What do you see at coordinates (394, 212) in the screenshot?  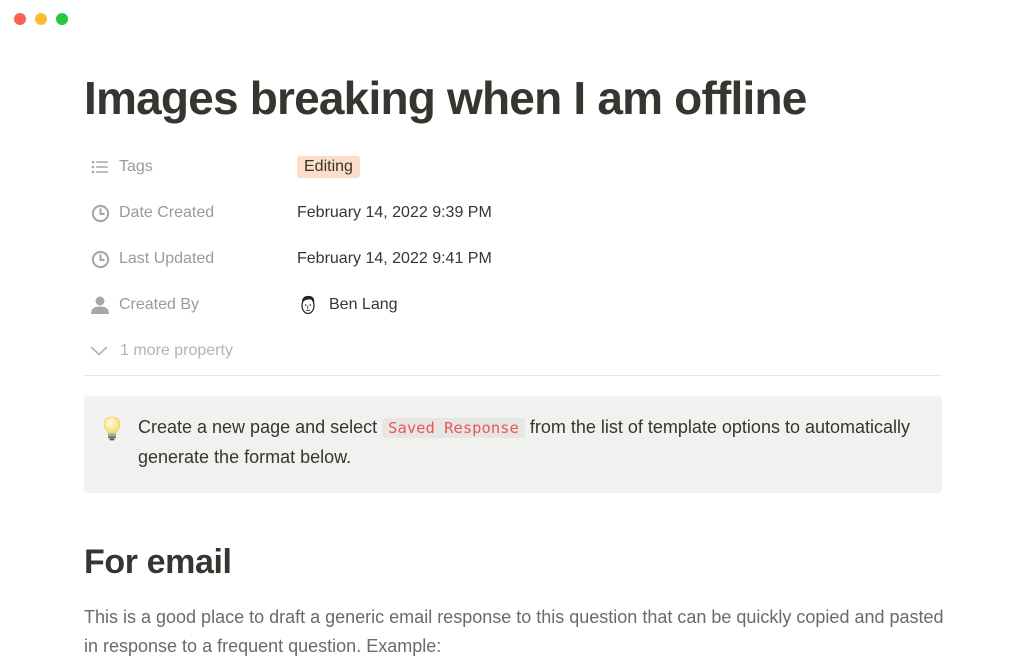 I see `property-value: February 14, 2022 9:39 PM` at bounding box center [394, 212].